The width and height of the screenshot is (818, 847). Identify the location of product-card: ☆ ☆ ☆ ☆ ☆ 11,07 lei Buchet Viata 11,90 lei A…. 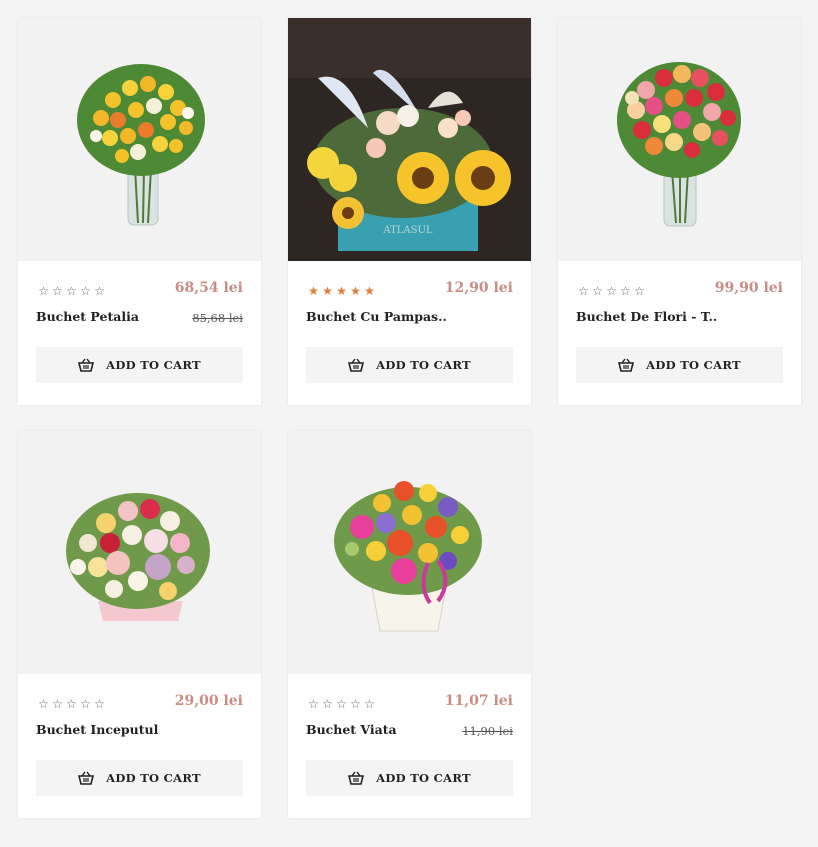
(409, 624).